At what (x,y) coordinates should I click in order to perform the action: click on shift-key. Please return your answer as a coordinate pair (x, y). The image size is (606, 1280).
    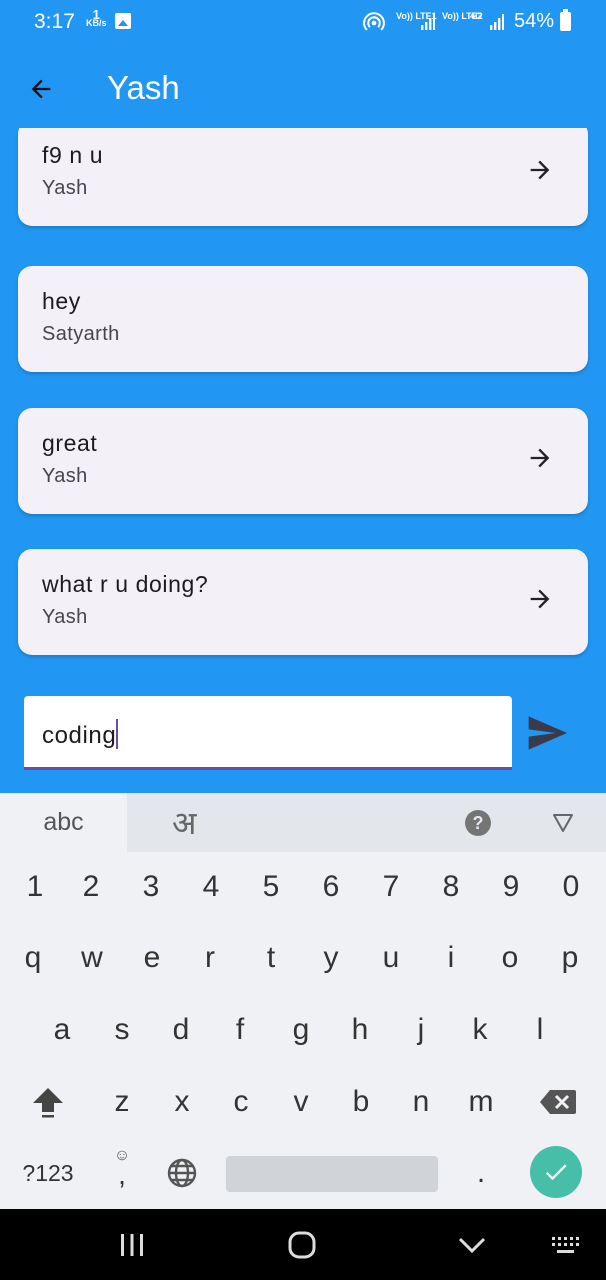
    Looking at the image, I should click on (48, 1102).